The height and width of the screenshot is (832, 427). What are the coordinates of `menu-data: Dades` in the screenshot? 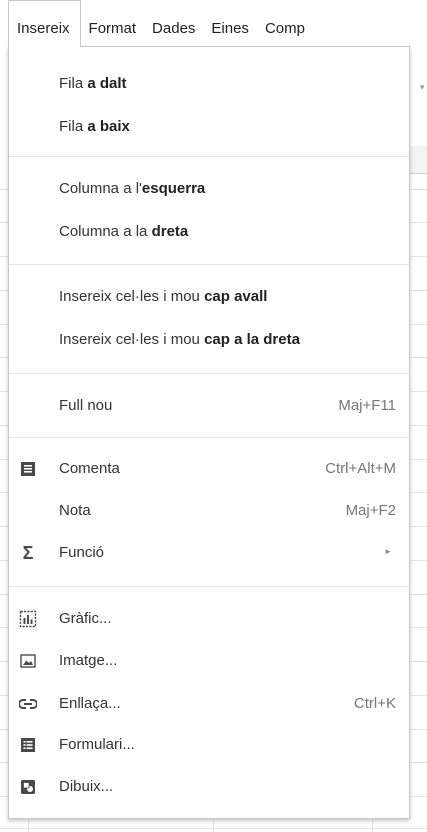 It's located at (173, 23).